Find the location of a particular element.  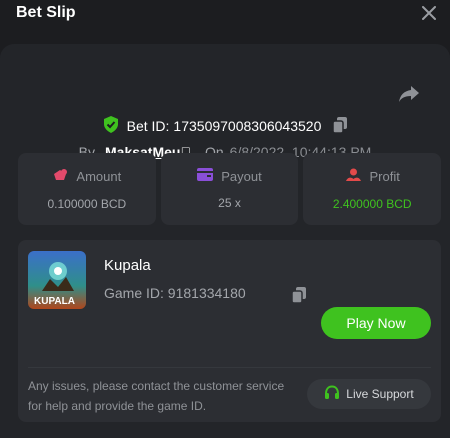

profit-icon is located at coordinates (353, 176).